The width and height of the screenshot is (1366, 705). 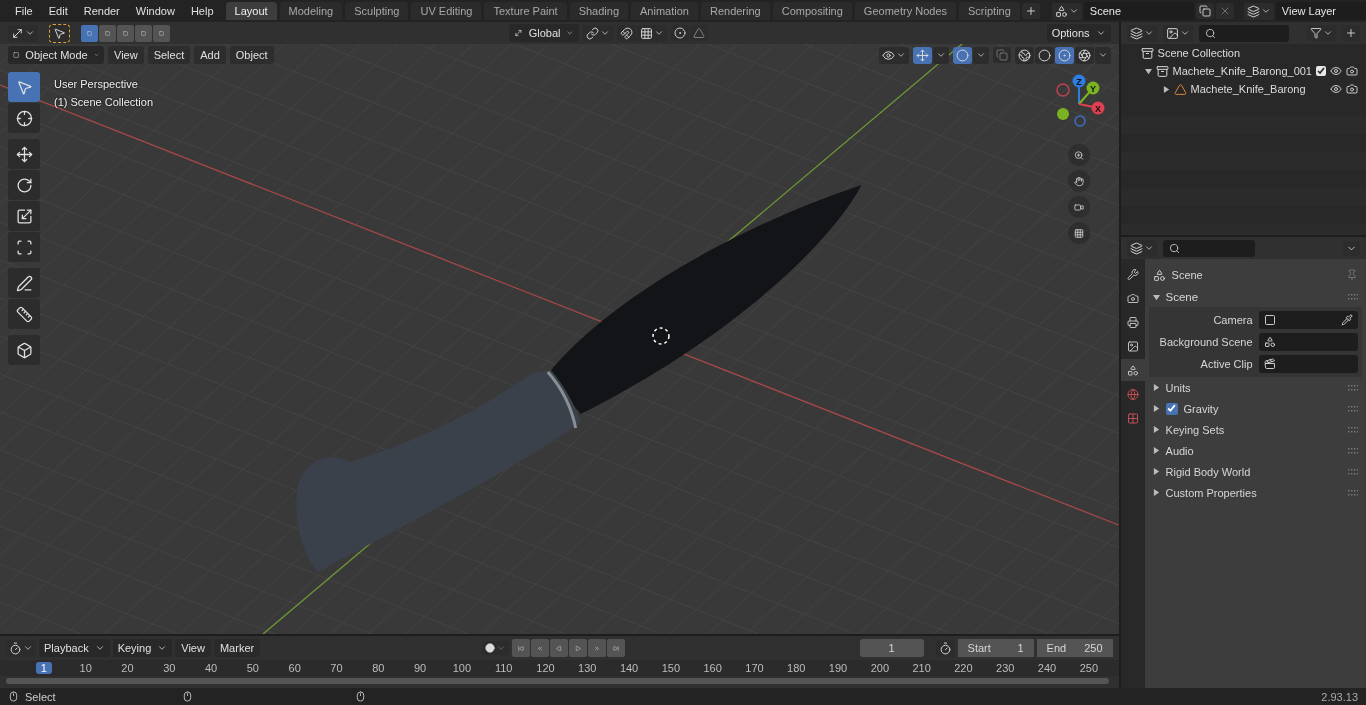 I want to click on play-reverse-button, so click(x=559, y=648).